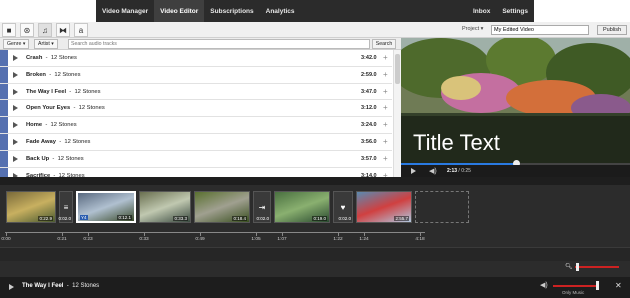  I want to click on volume-icon: ◀), so click(433, 171).